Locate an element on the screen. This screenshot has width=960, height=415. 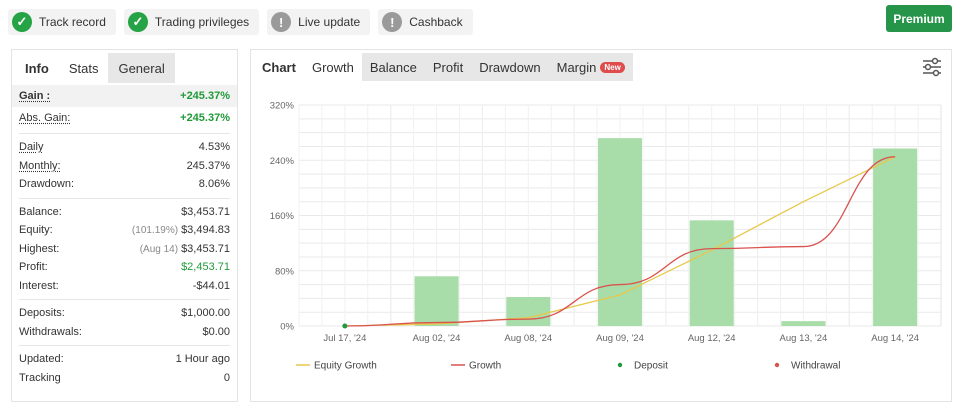
monthly-value: 245.37% is located at coordinates (208, 165).